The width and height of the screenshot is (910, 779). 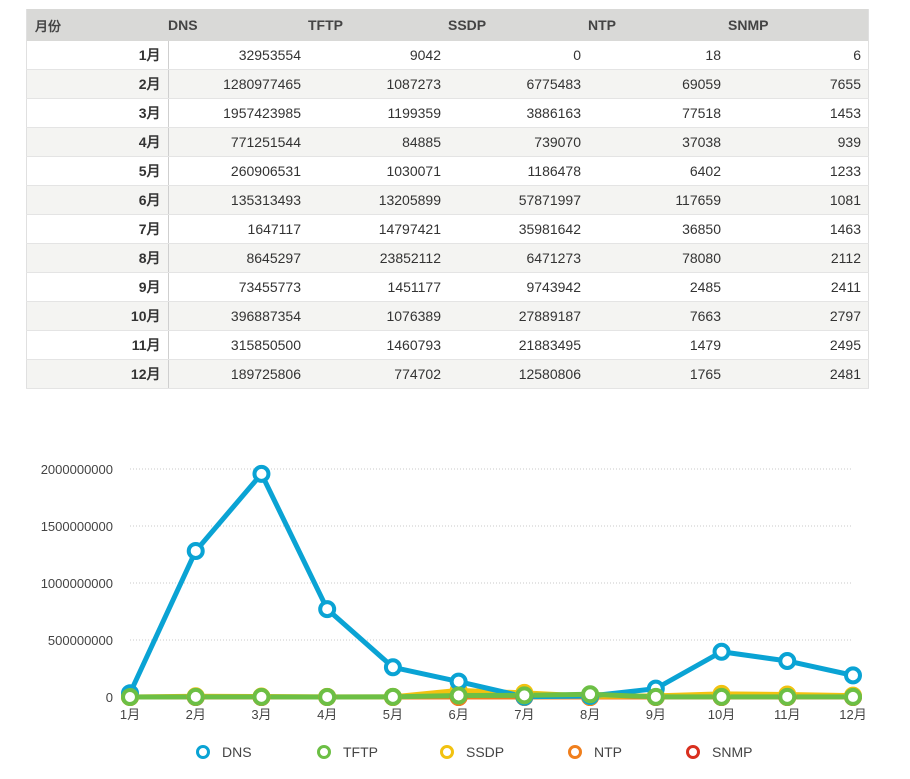 What do you see at coordinates (518, 84) in the screenshot?
I see `value-cell: 6775483` at bounding box center [518, 84].